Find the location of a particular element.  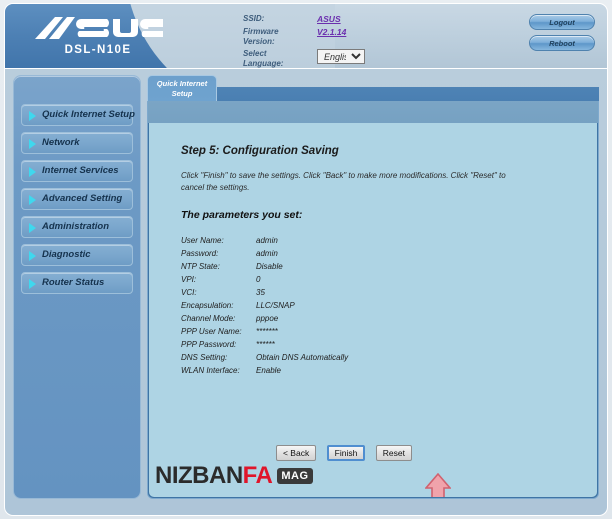

sidebar-item-label: Quick Internet Setup is located at coordinates (88, 114).